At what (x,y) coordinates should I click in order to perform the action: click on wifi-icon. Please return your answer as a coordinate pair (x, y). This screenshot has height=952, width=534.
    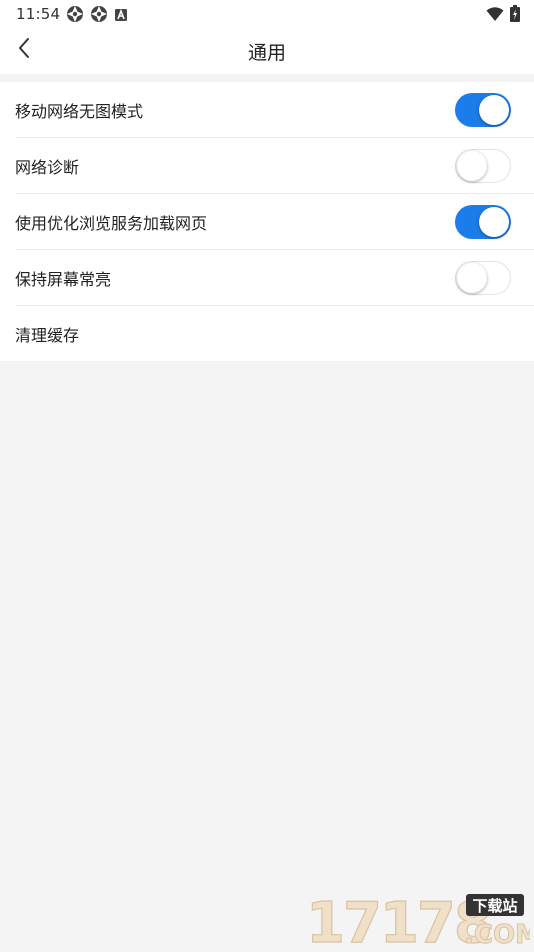
    Looking at the image, I should click on (495, 16).